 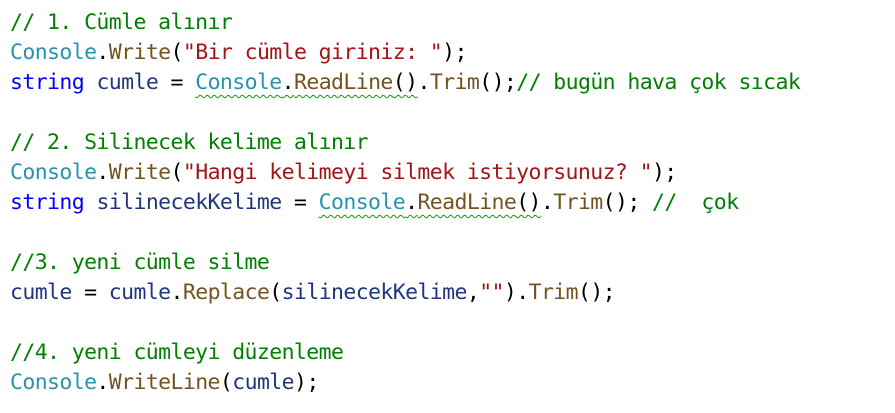 I want to click on code-comment: //3. yeni cümle silme, so click(x=140, y=262).